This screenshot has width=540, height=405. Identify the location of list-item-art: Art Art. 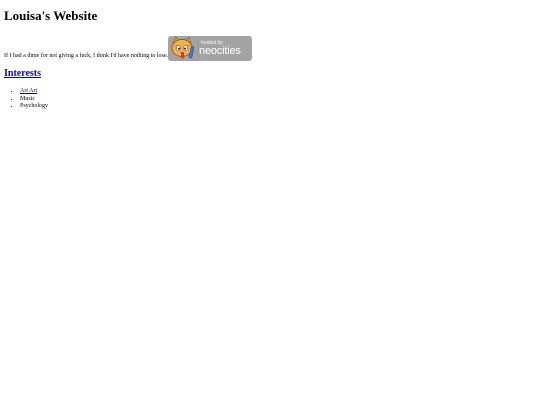
(34, 92).